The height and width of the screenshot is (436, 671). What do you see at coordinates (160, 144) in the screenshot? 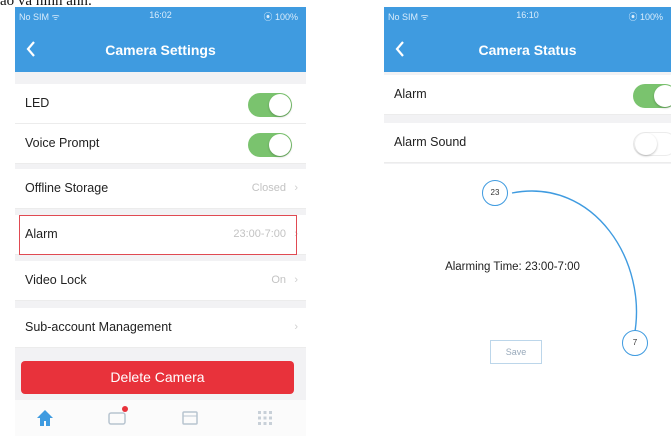
I see `settings-row-voice-prompt: Voice Prompt` at bounding box center [160, 144].